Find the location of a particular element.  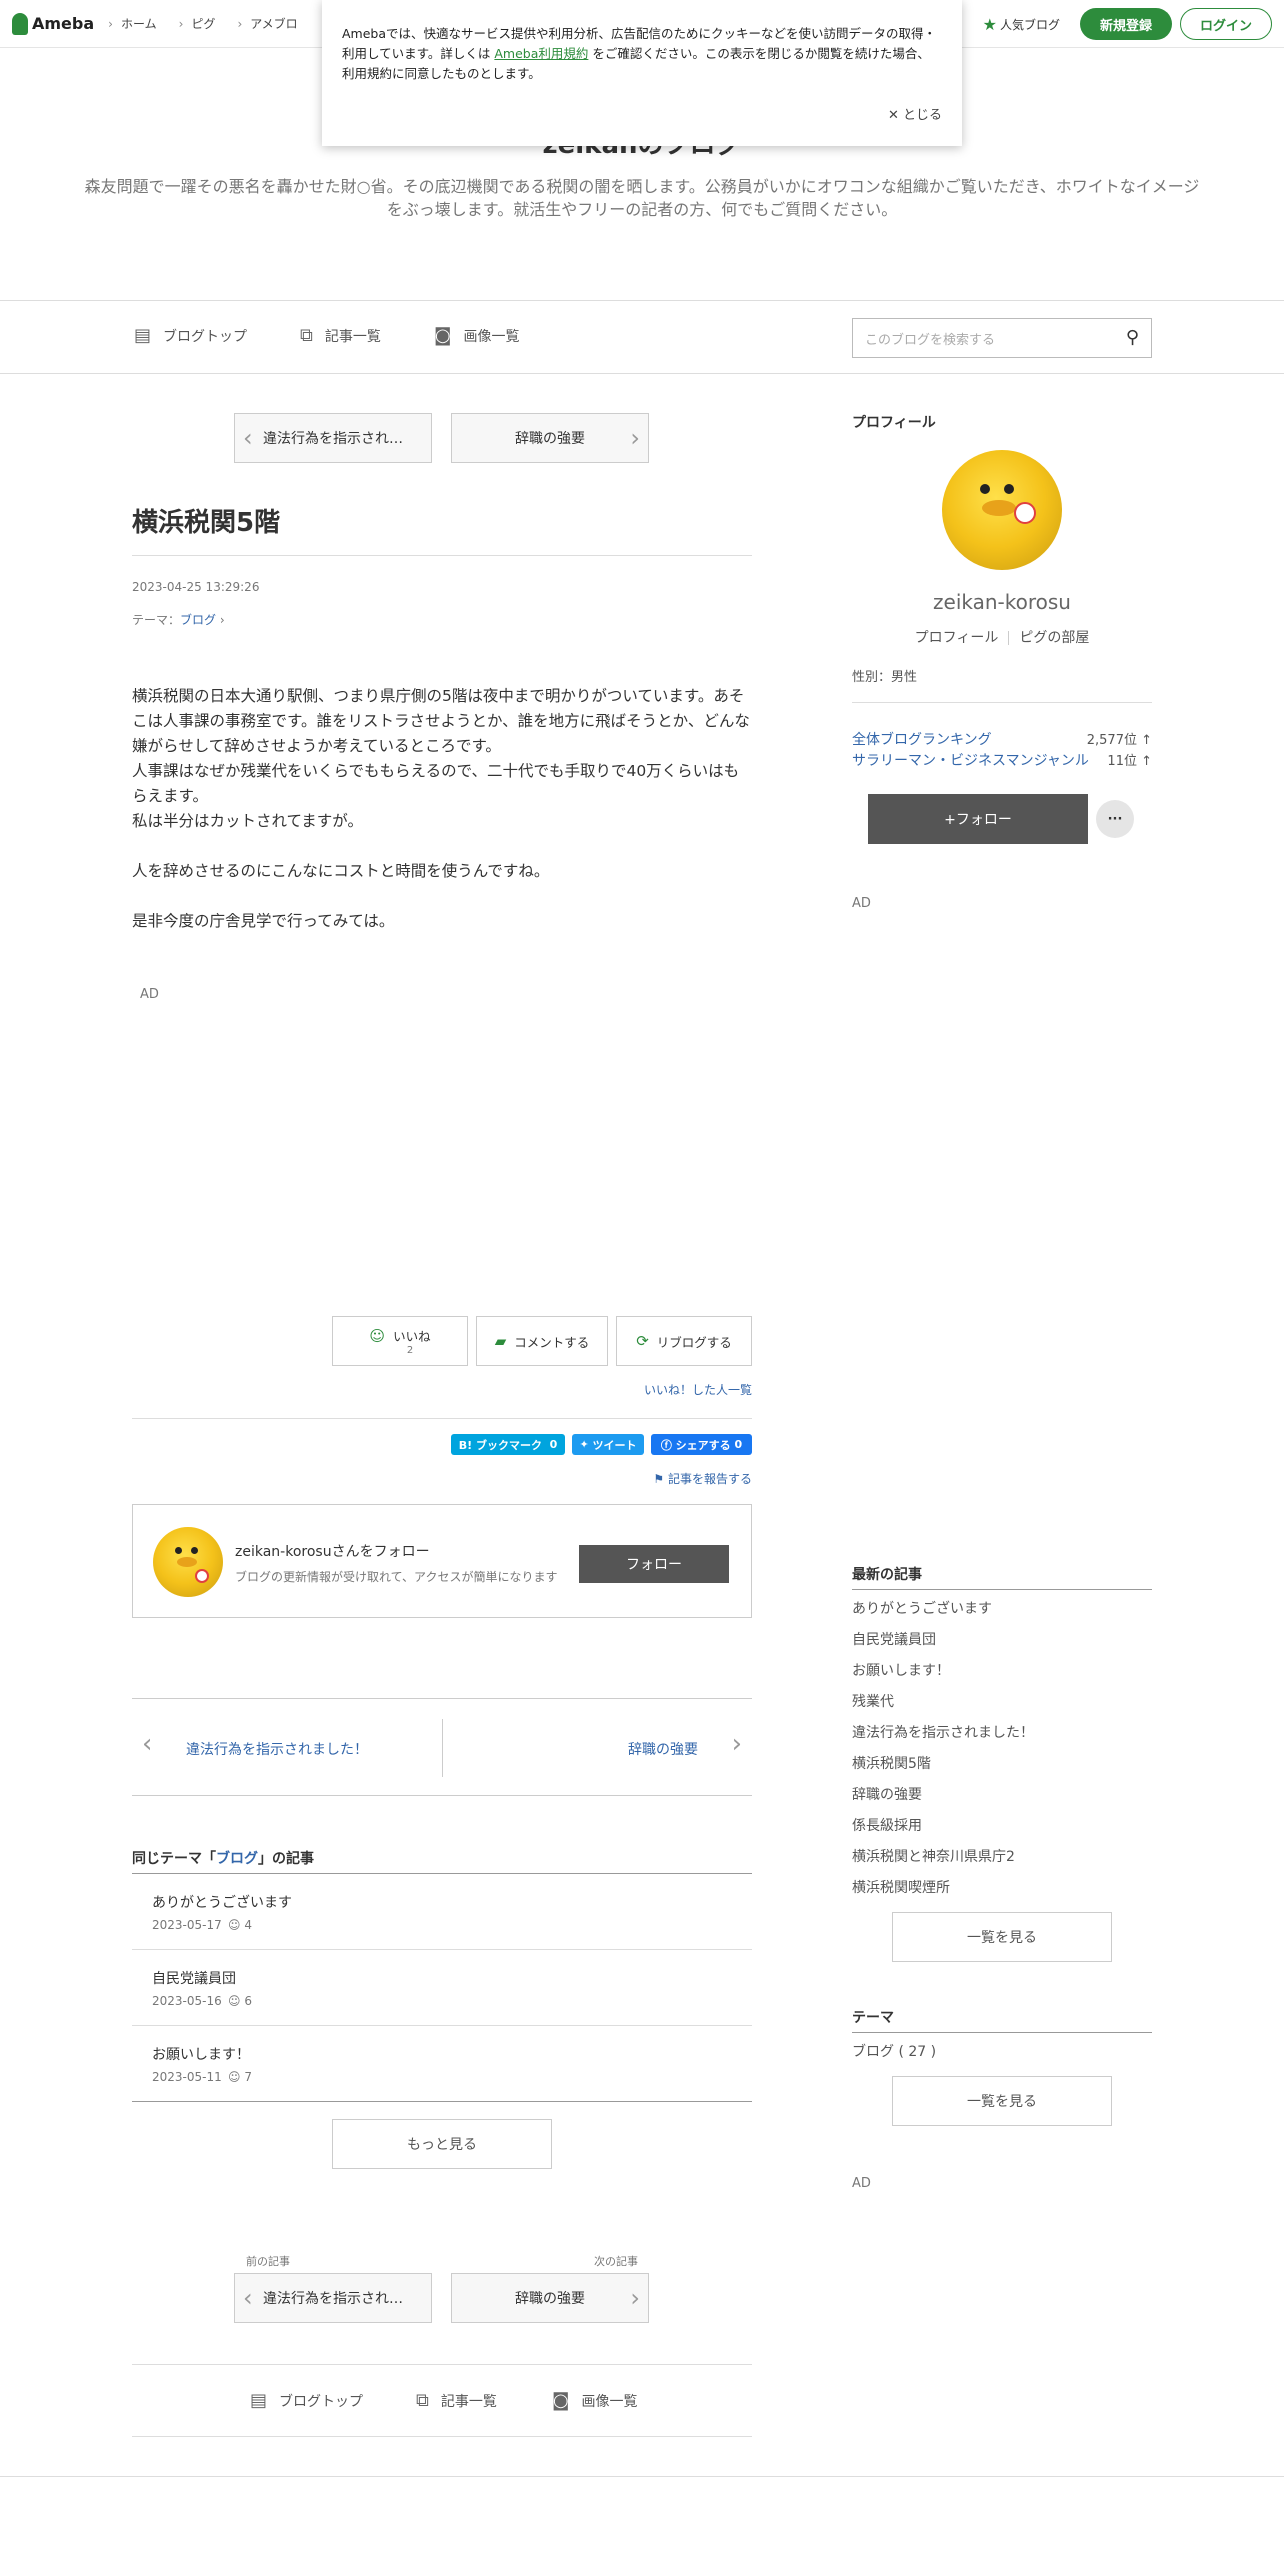

profile-gender: 性別：男性 is located at coordinates (885, 677).